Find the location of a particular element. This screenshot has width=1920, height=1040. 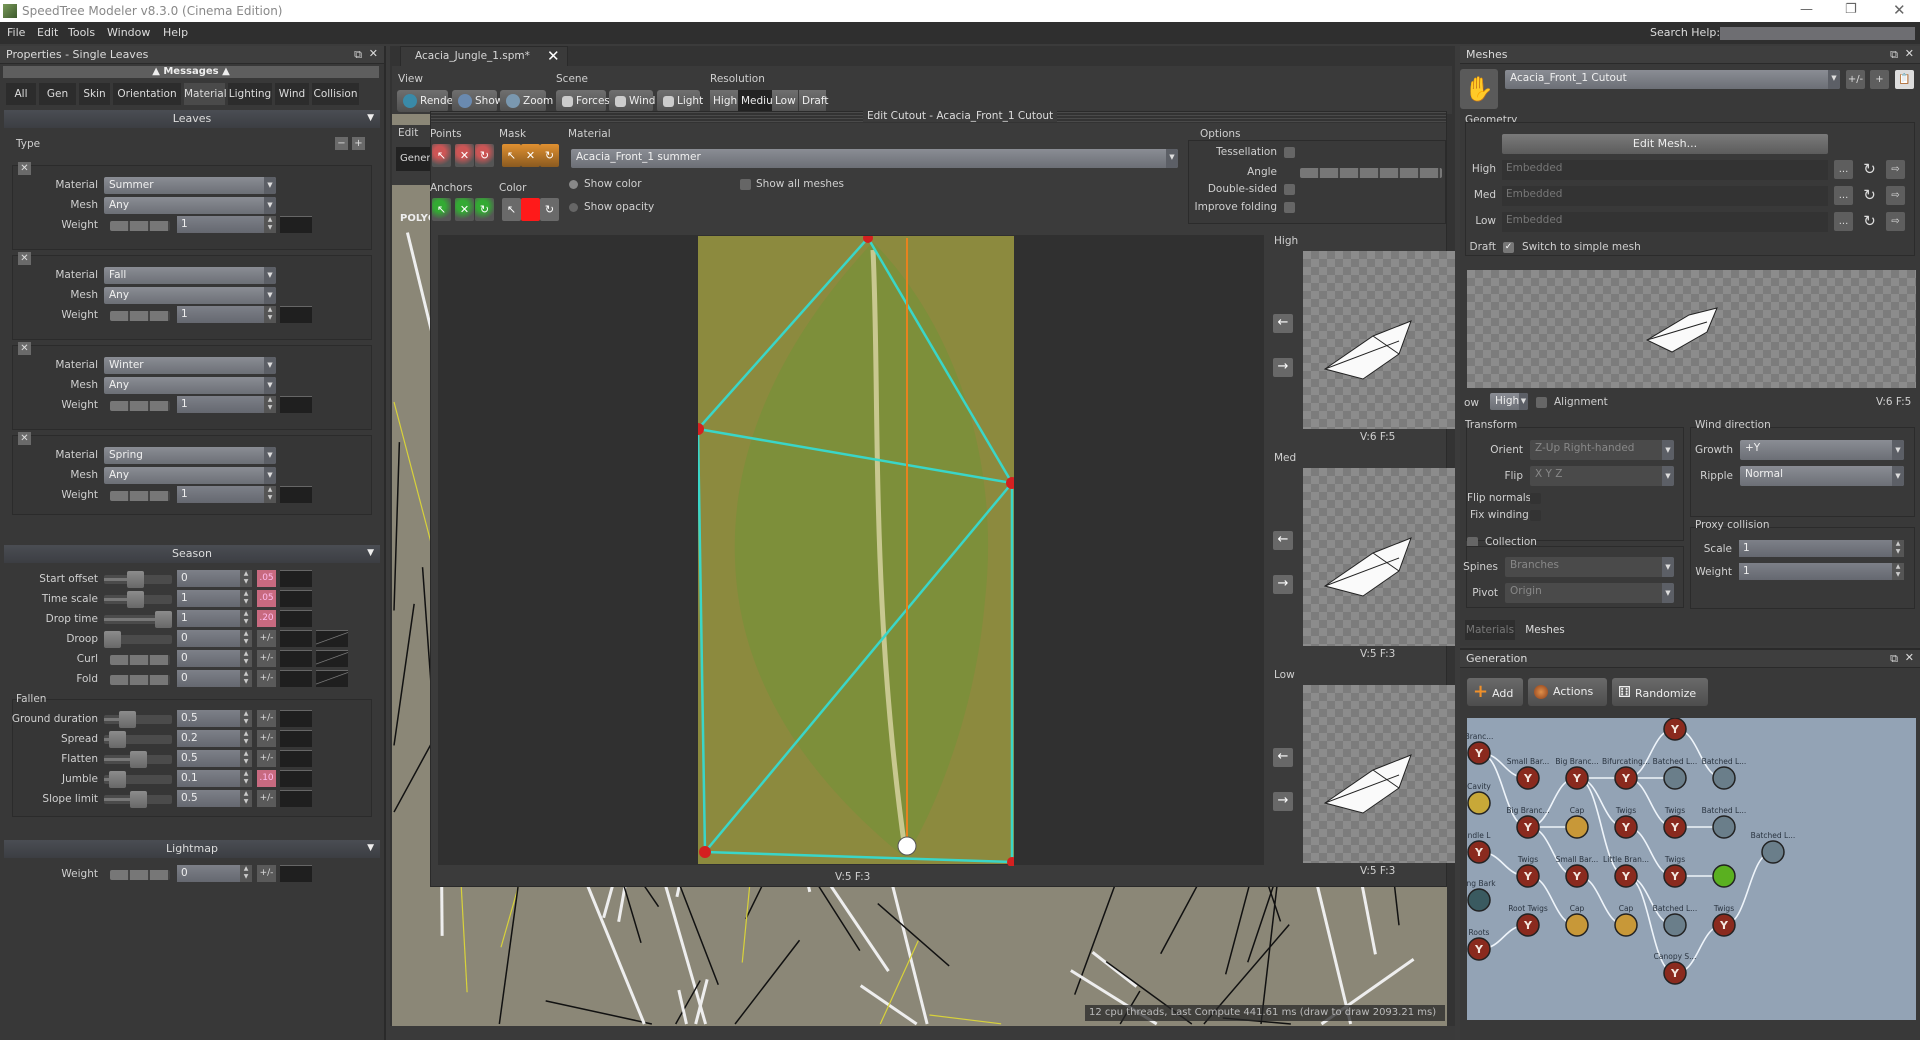

generator-node-cap: Cap is located at coordinates (1577, 920).